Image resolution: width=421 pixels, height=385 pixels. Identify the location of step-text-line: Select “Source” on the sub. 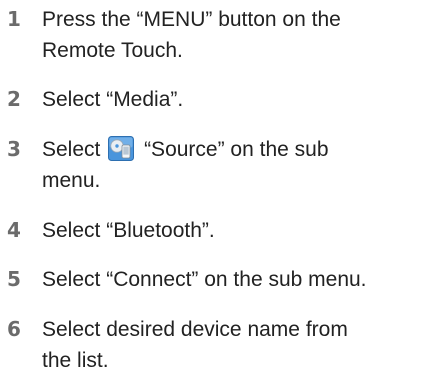
(228, 149).